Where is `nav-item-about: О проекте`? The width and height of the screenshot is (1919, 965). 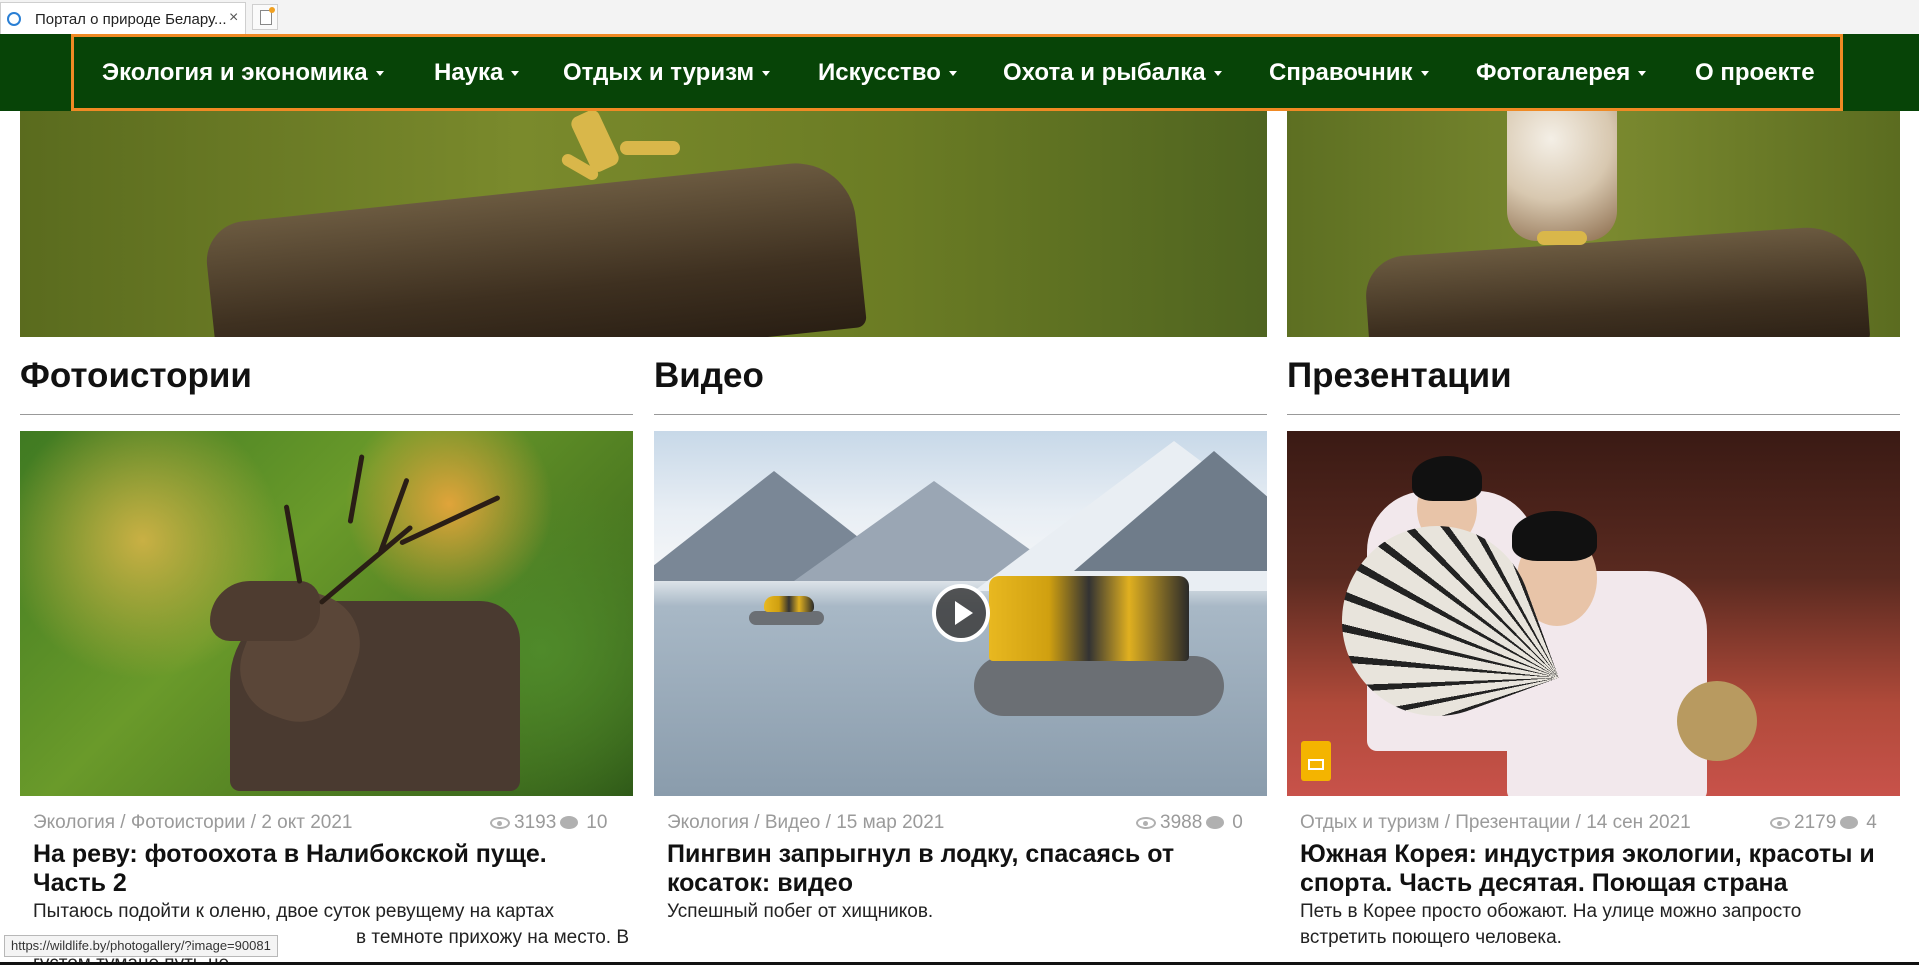 nav-item-about: О проекте is located at coordinates (1755, 73).